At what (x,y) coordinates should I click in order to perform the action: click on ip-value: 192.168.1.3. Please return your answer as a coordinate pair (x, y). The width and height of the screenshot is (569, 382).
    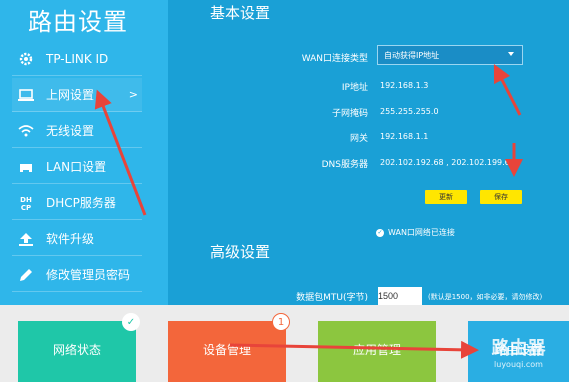
    Looking at the image, I should click on (404, 85).